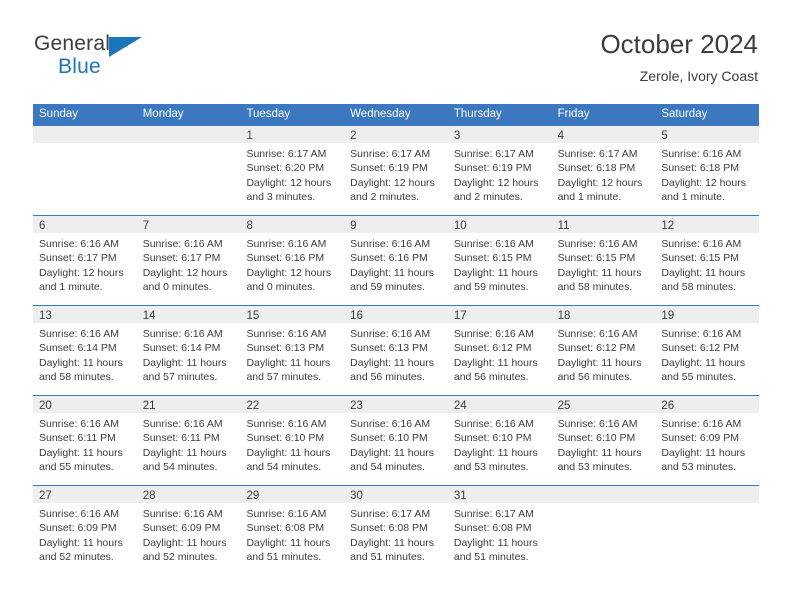  I want to click on day-number: 24, so click(460, 406).